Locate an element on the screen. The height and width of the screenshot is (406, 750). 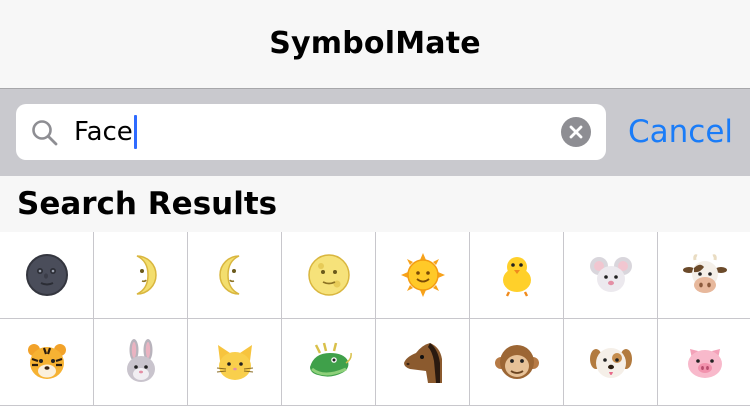
clear-search-button is located at coordinates (576, 132).